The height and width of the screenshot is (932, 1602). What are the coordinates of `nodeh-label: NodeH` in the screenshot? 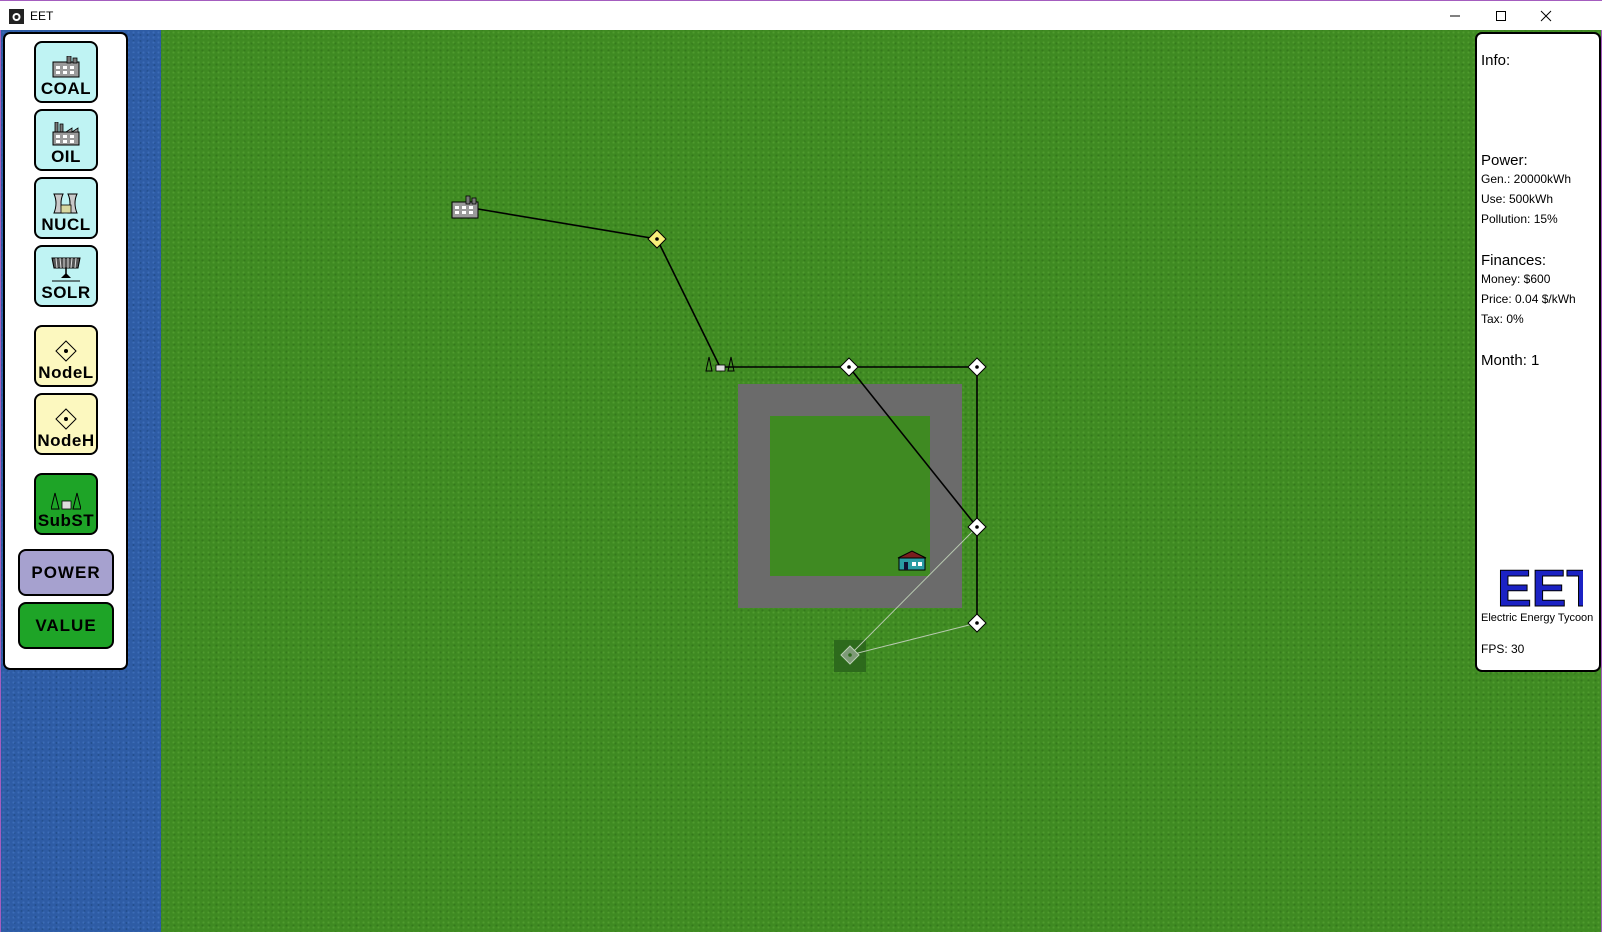 It's located at (66, 440).